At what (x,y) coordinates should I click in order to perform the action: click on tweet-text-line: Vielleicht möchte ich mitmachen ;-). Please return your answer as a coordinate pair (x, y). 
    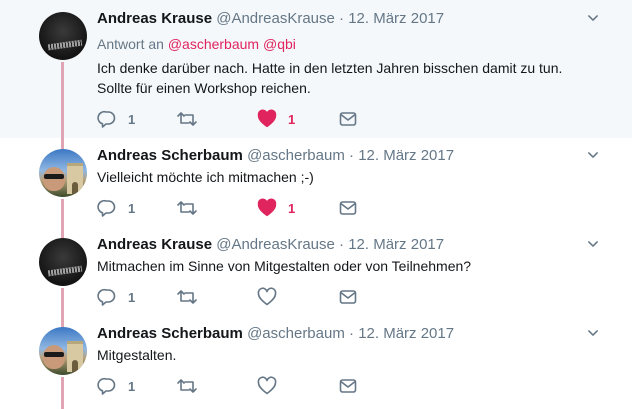
    Looking at the image, I should click on (205, 177).